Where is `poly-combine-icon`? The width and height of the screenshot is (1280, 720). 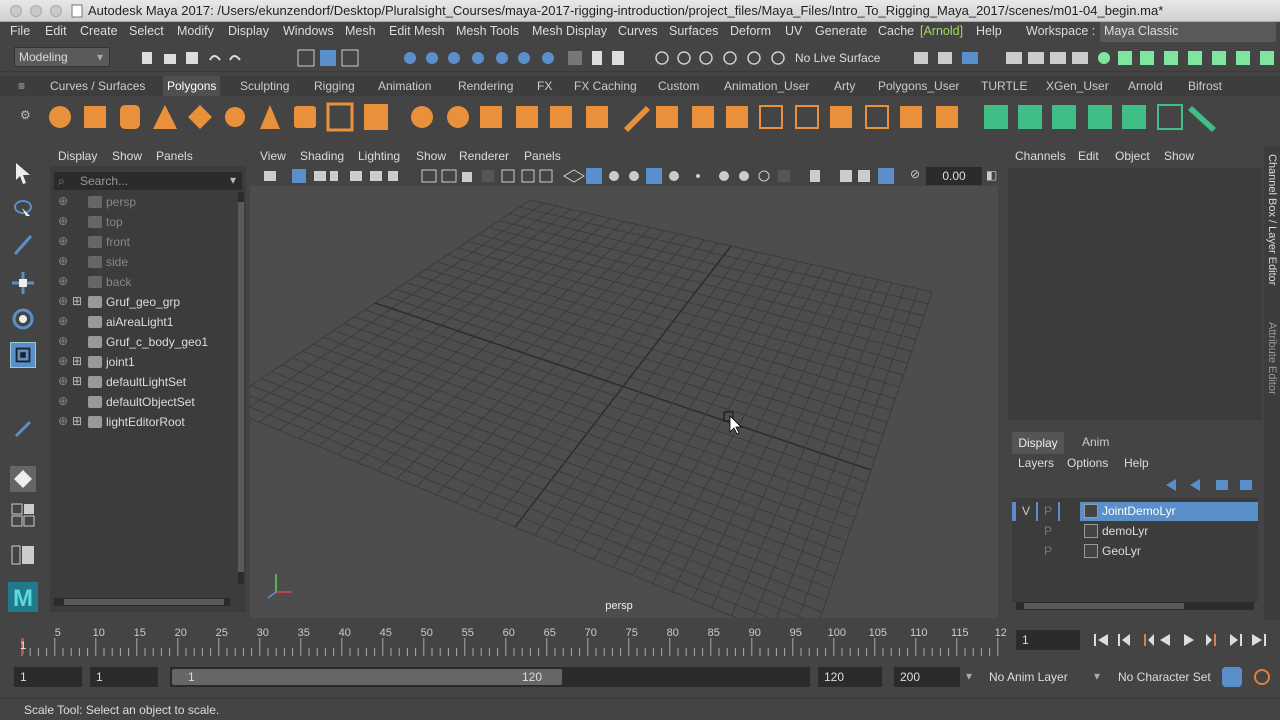 poly-combine-icon is located at coordinates (422, 117).